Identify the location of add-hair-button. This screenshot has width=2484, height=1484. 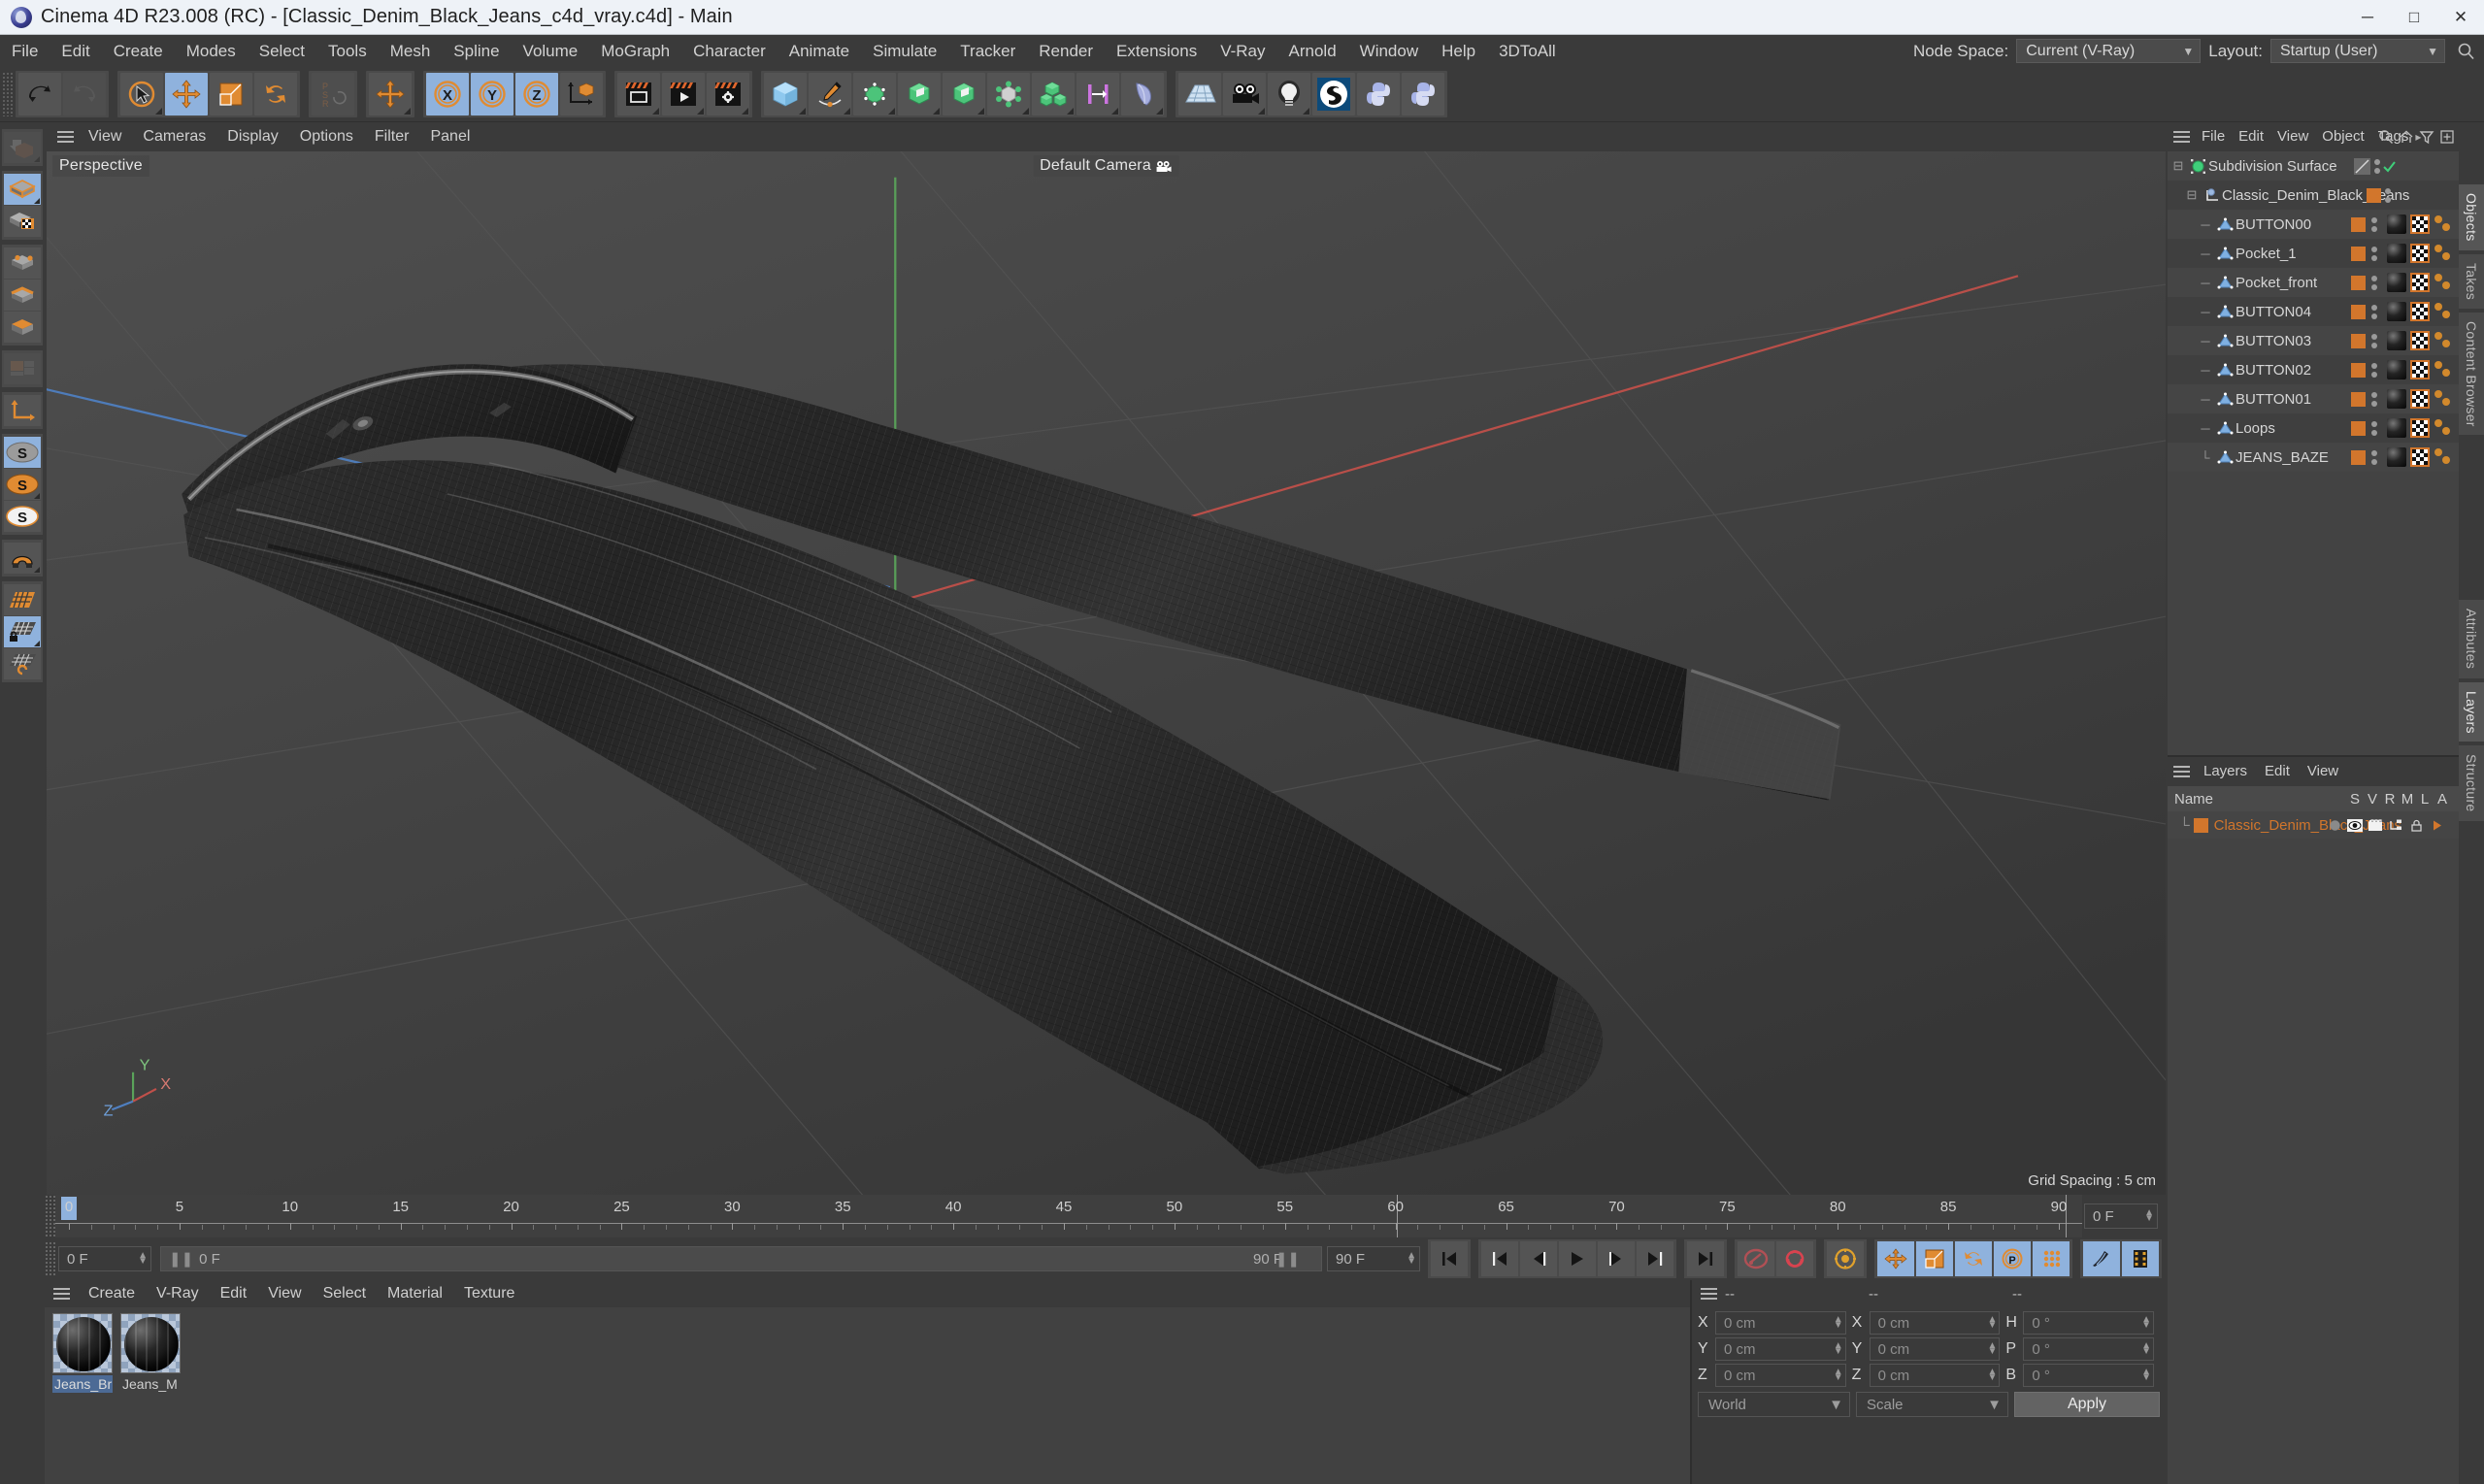
(1142, 94).